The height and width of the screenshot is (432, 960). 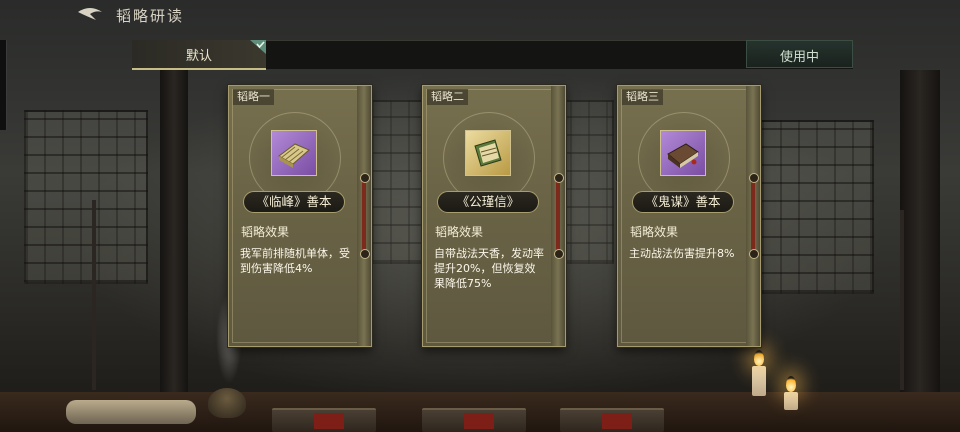 What do you see at coordinates (682, 253) in the screenshot?
I see `effect-text: 主动战法伤害提升8%` at bounding box center [682, 253].